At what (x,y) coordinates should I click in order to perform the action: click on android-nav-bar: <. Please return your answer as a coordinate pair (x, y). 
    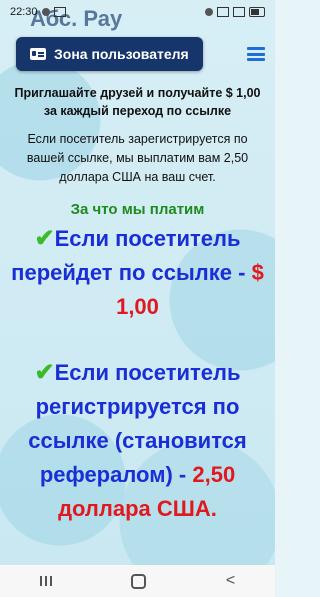
    Looking at the image, I should click on (137, 581).